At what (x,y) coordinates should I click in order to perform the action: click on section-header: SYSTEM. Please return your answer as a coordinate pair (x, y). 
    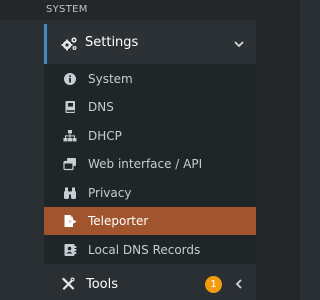
    Looking at the image, I should click on (150, 10).